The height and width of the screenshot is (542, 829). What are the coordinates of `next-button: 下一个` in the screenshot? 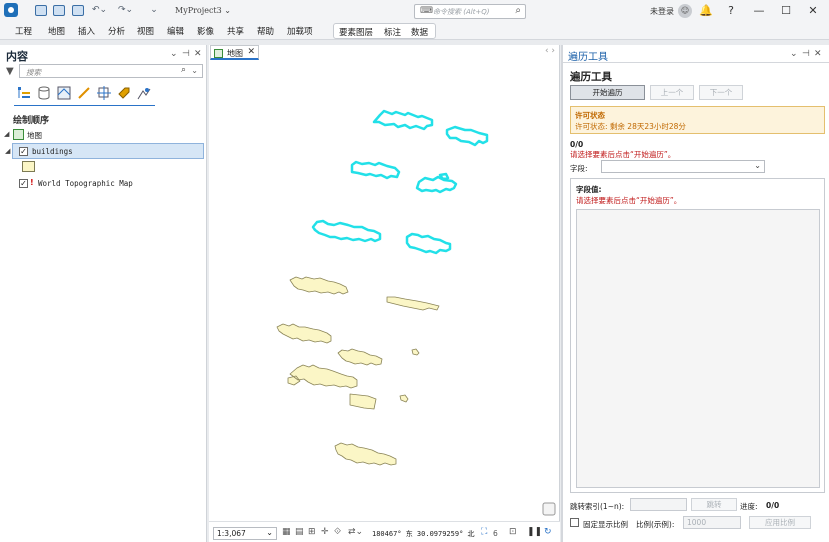 It's located at (721, 92).